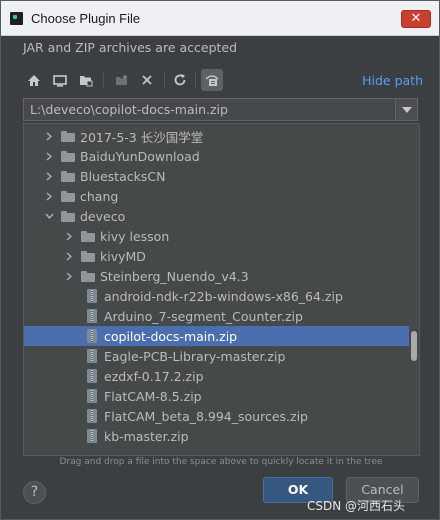 The image size is (440, 520). Describe the element at coordinates (216, 436) in the screenshot. I see `zip-file-row: kb-master.zip` at that location.